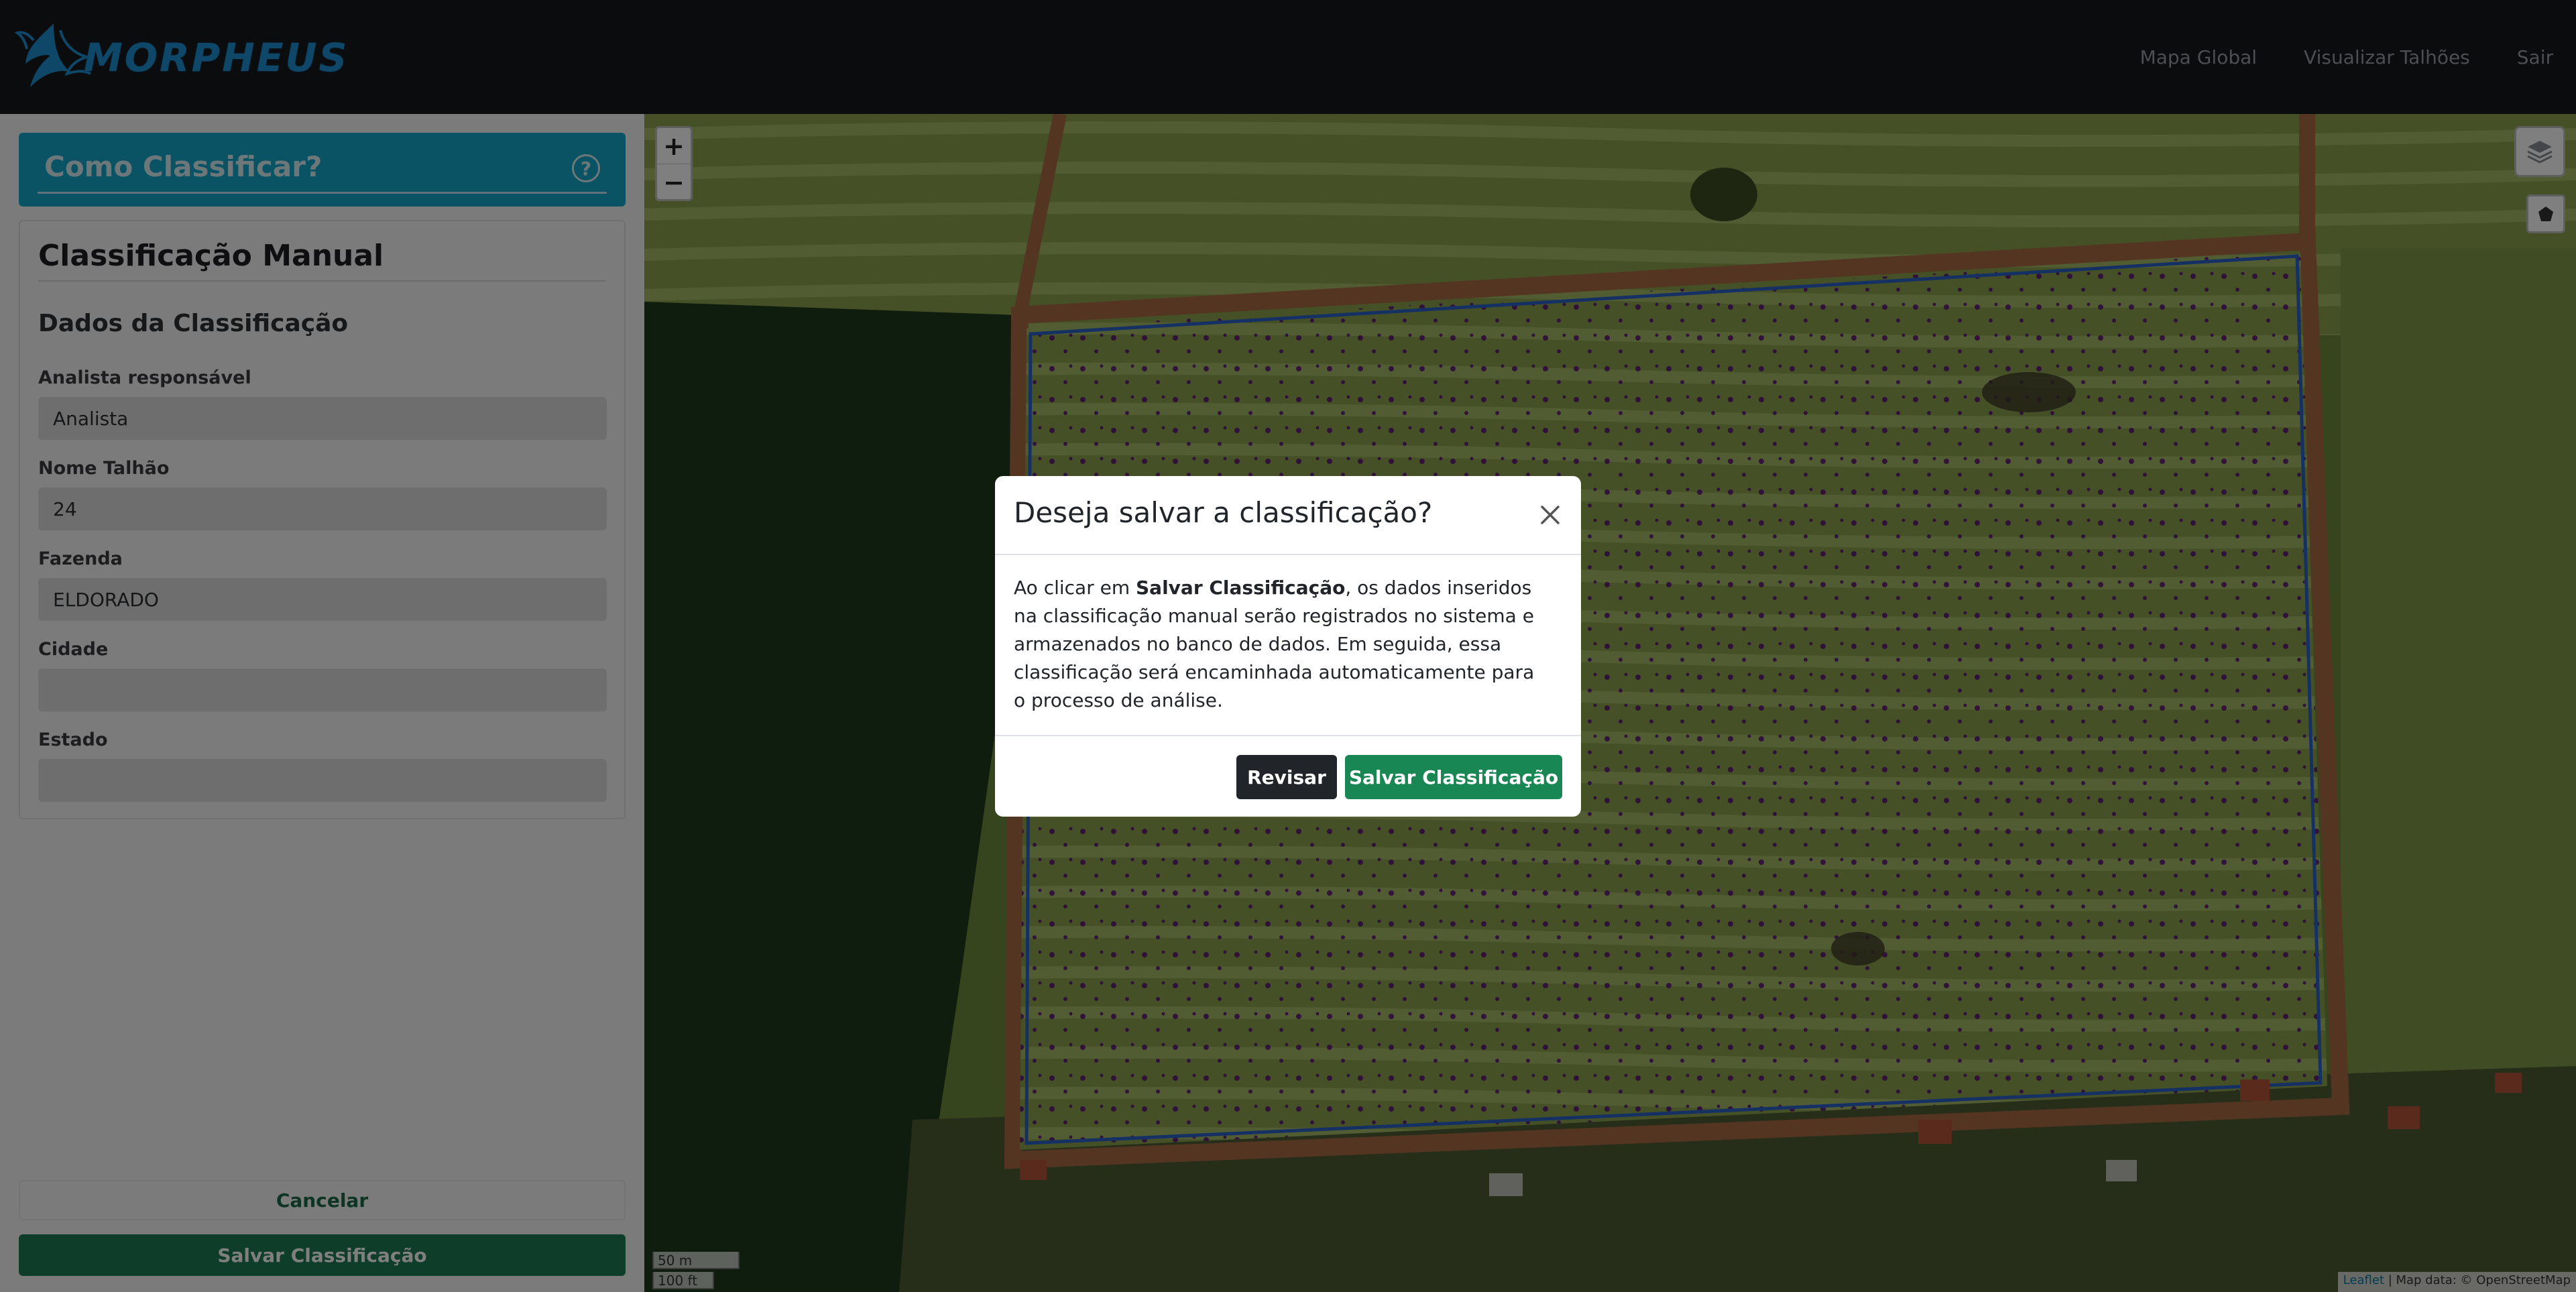  I want to click on modal-title: Deseja salvar a classificação?, so click(1223, 512).